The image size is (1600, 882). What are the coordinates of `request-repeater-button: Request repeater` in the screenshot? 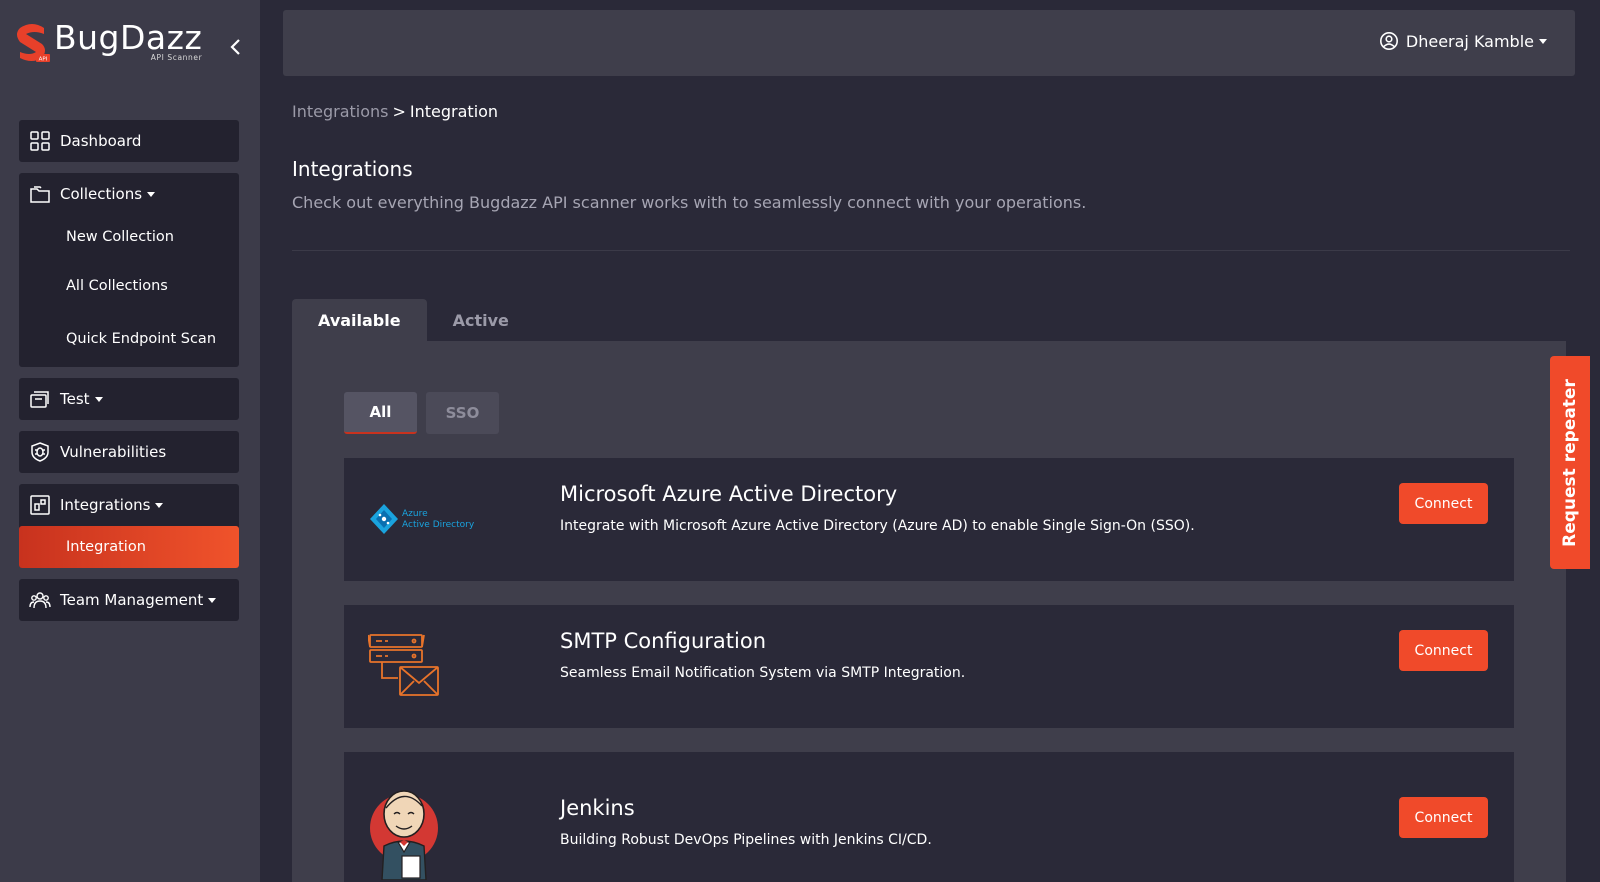 It's located at (1570, 462).